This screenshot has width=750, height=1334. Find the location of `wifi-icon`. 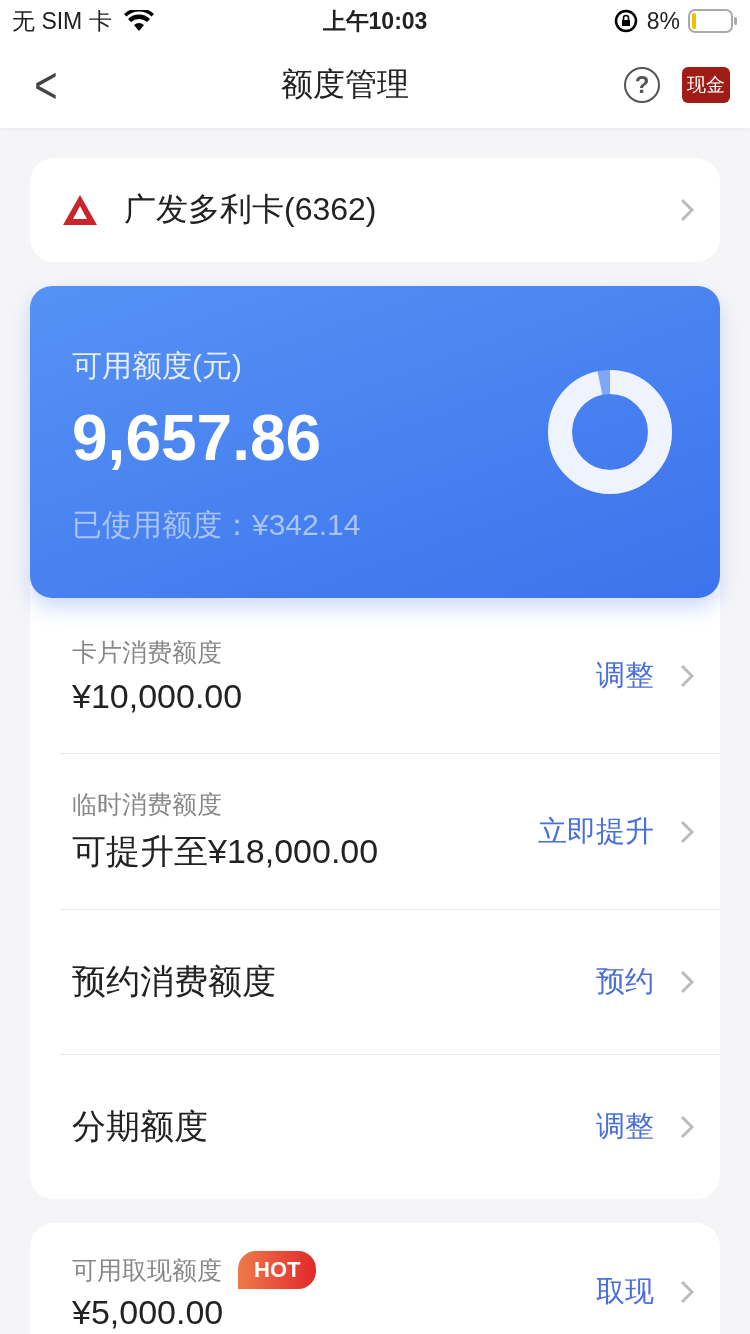

wifi-icon is located at coordinates (138, 21).